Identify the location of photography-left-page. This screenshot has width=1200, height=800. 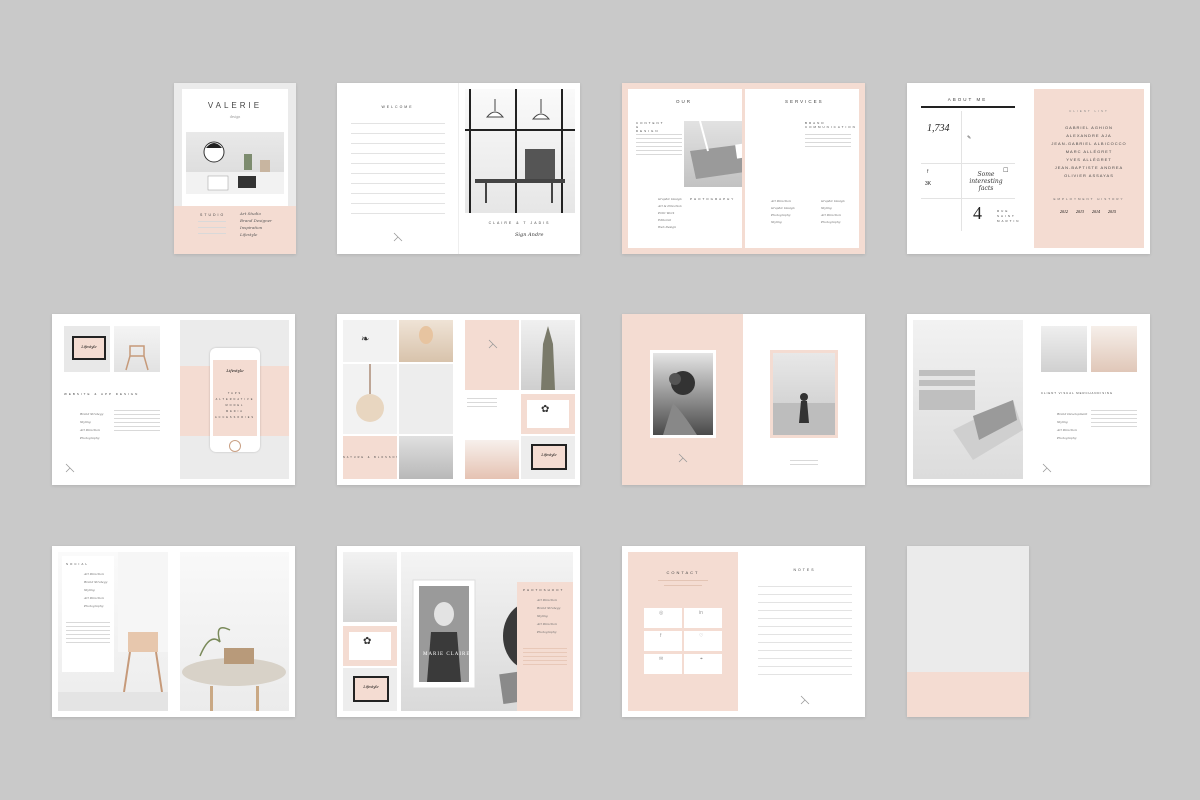
(682, 399).